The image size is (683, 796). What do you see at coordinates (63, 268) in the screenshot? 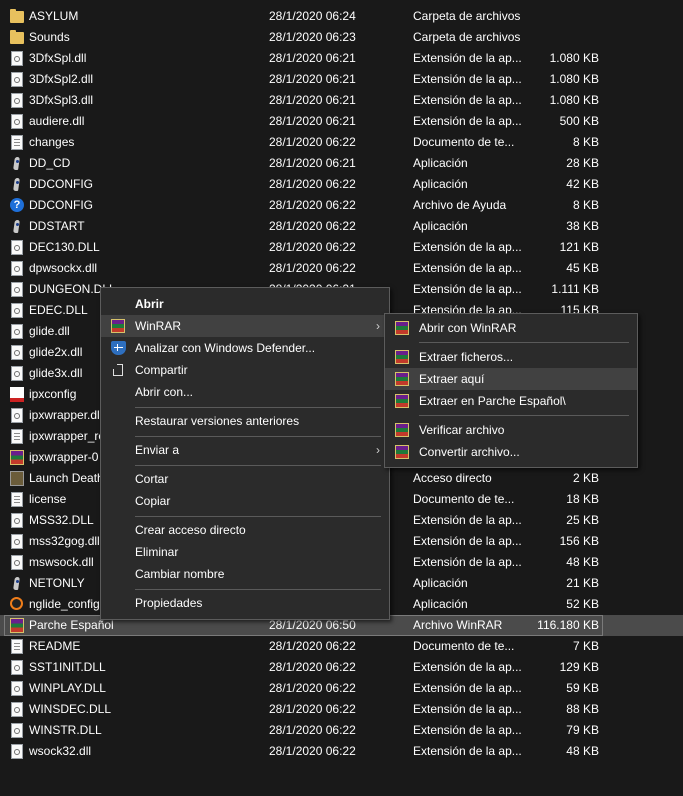
I see `file-name: dpwsockx.dll` at bounding box center [63, 268].